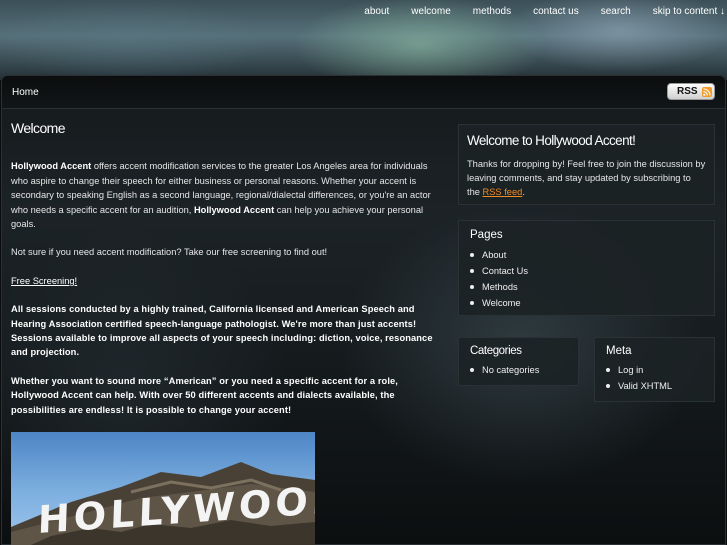  What do you see at coordinates (687, 91) in the screenshot?
I see `rss-button-label: RSS` at bounding box center [687, 91].